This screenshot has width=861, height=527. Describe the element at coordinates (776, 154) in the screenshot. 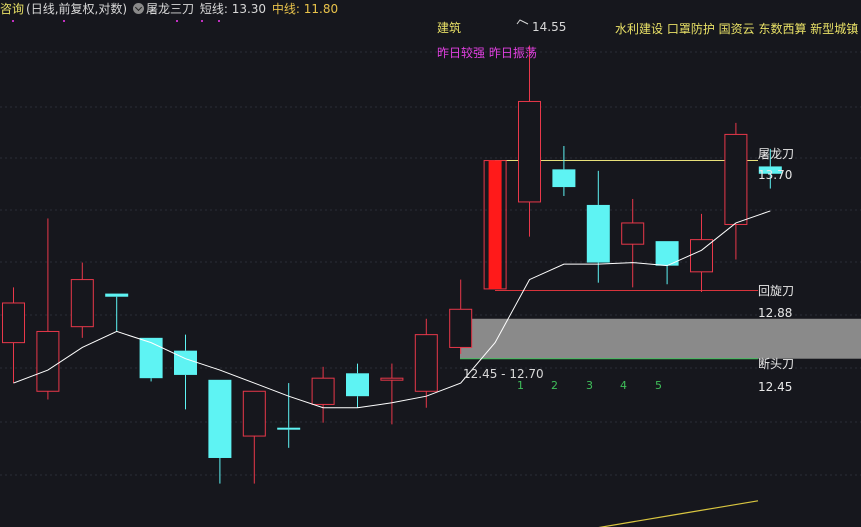

I see `level-name-tulong: 屠龙刀` at that location.